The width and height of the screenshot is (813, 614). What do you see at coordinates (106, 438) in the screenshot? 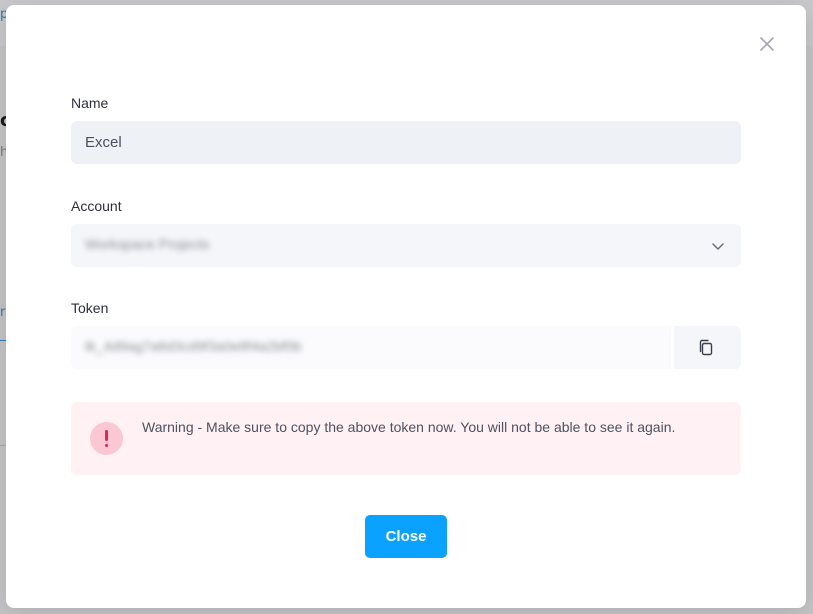
I see `exclamation-icon` at bounding box center [106, 438].